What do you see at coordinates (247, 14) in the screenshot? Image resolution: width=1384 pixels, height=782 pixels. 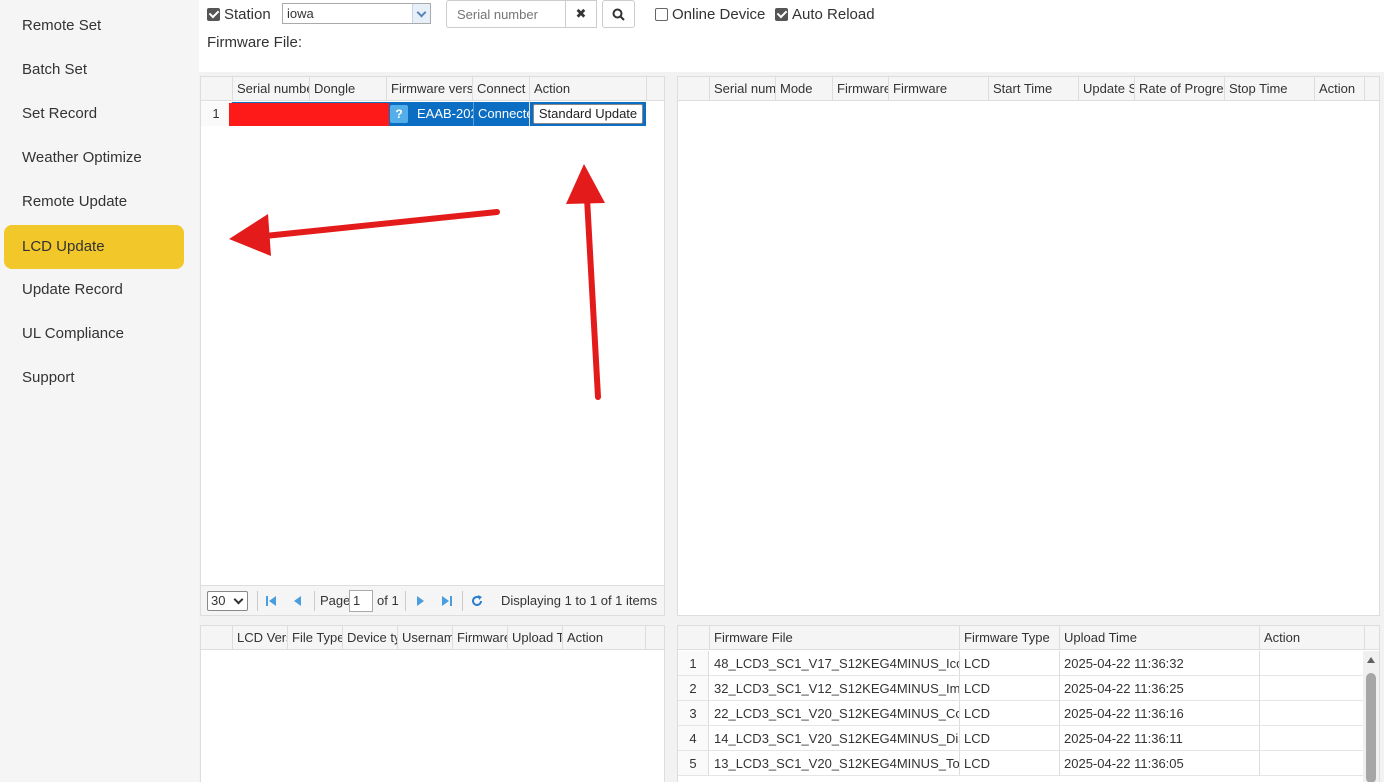 I see `station-label: Station` at bounding box center [247, 14].